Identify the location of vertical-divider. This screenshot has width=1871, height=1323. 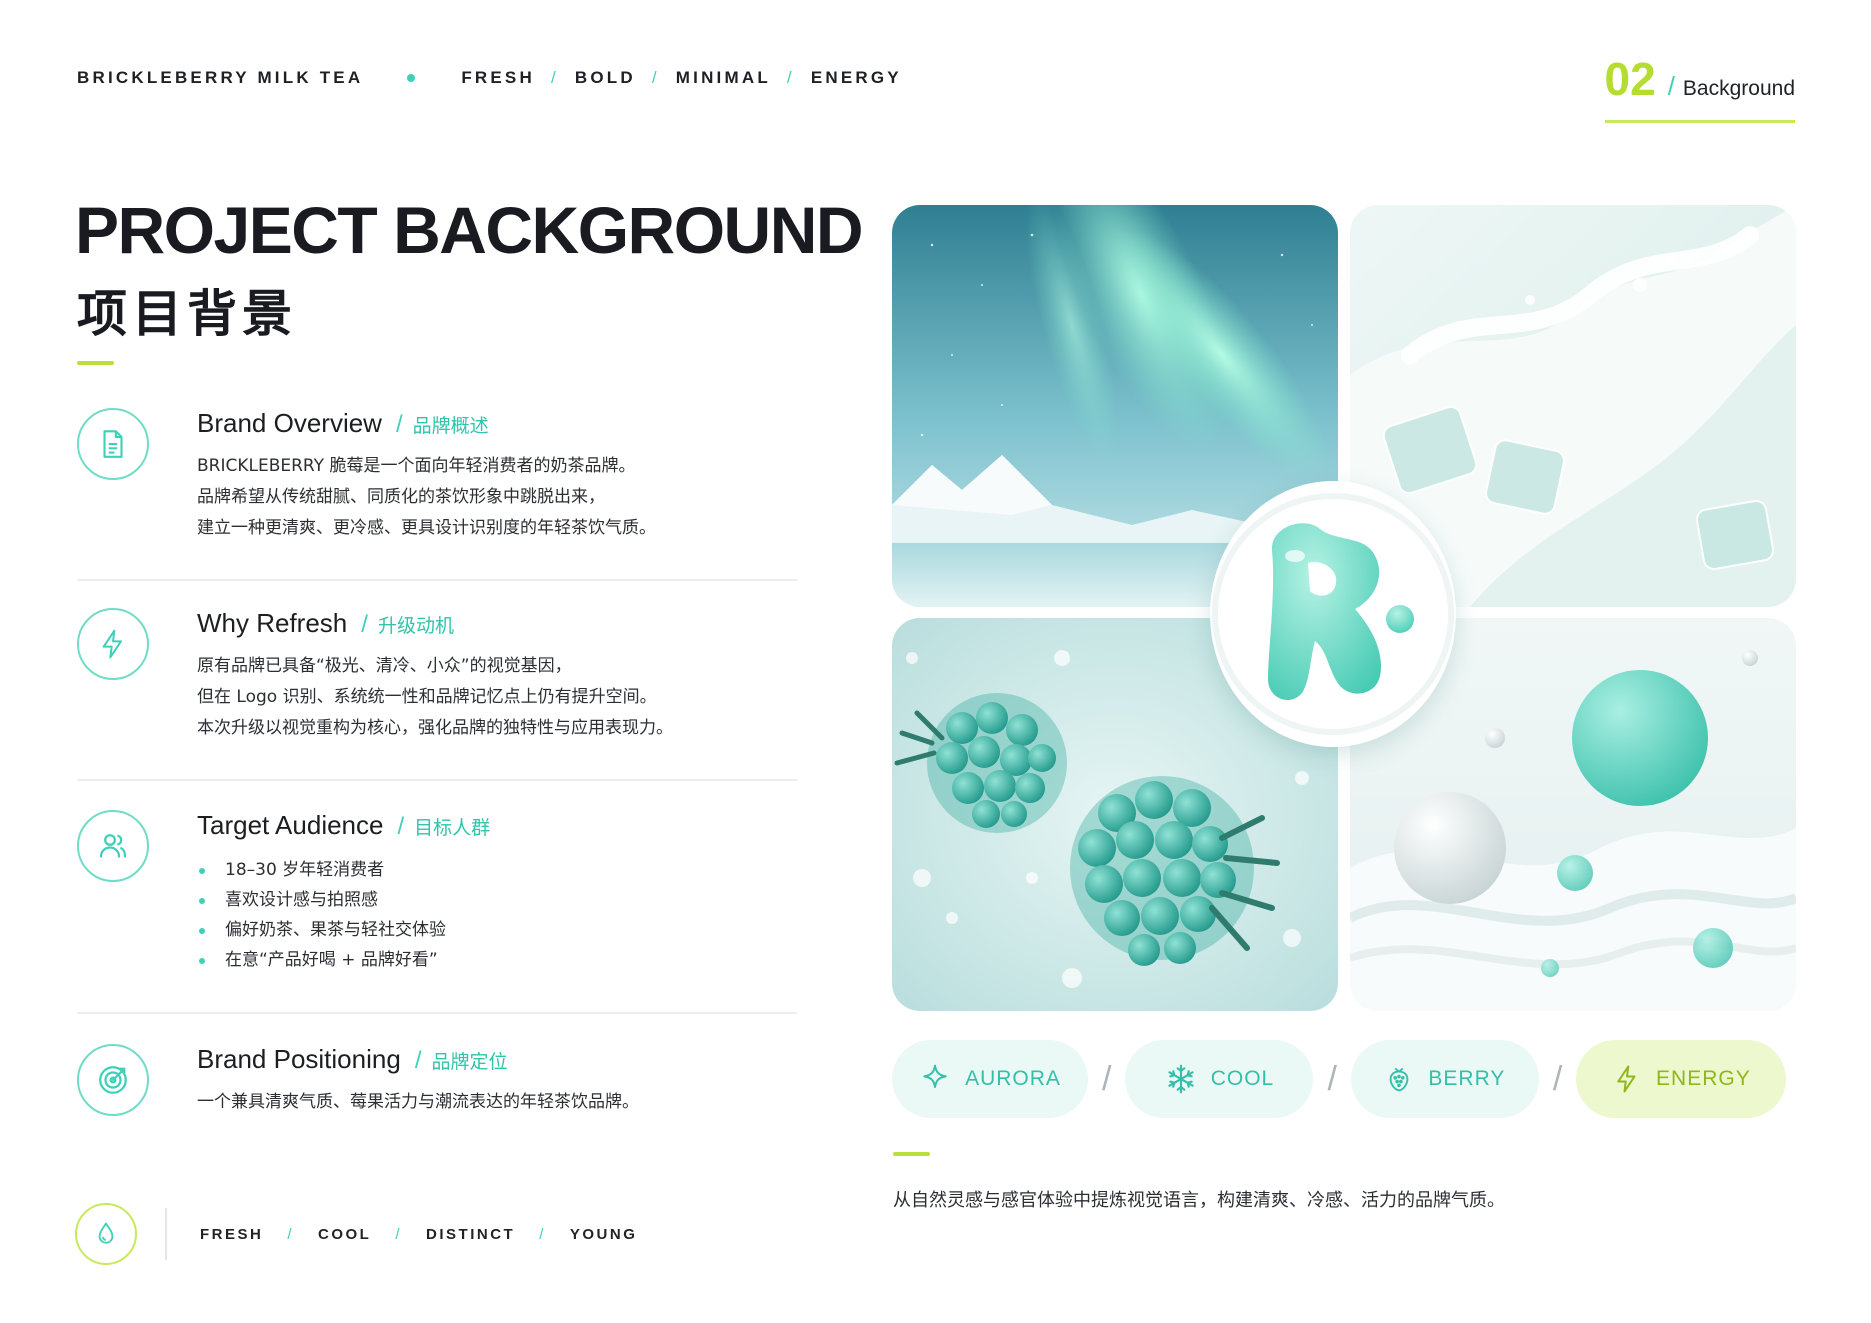
(166, 1234).